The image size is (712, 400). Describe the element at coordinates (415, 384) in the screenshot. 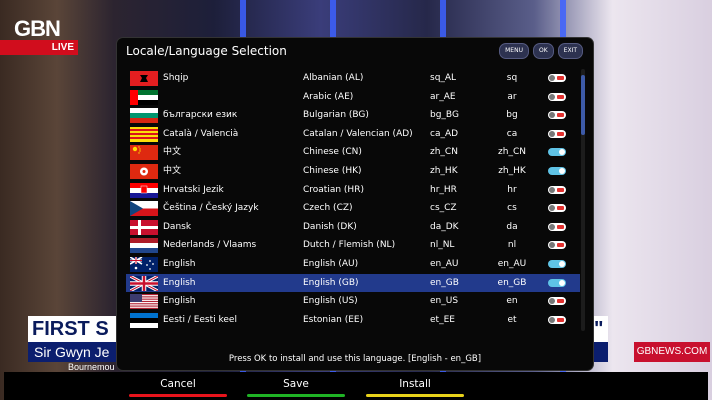

I see `install-label: Install` at that location.